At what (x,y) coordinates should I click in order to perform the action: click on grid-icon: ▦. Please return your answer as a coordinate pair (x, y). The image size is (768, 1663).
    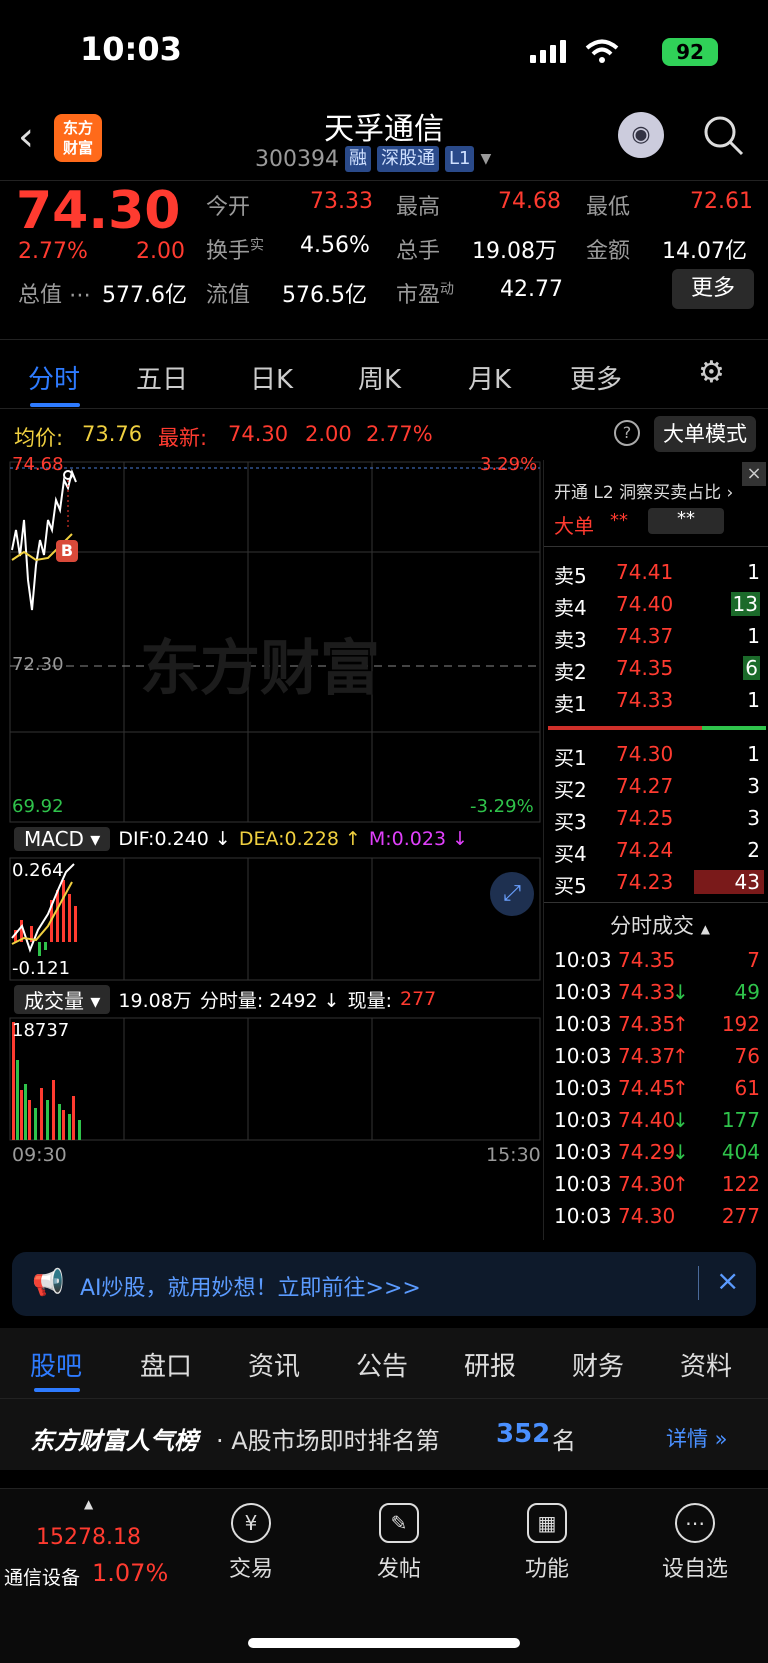
    Looking at the image, I should click on (547, 1523).